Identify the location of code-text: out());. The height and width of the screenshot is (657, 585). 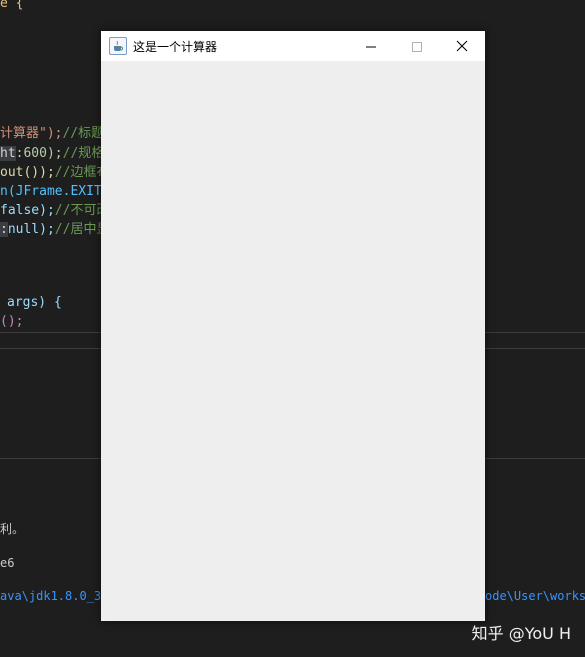
(27, 172).